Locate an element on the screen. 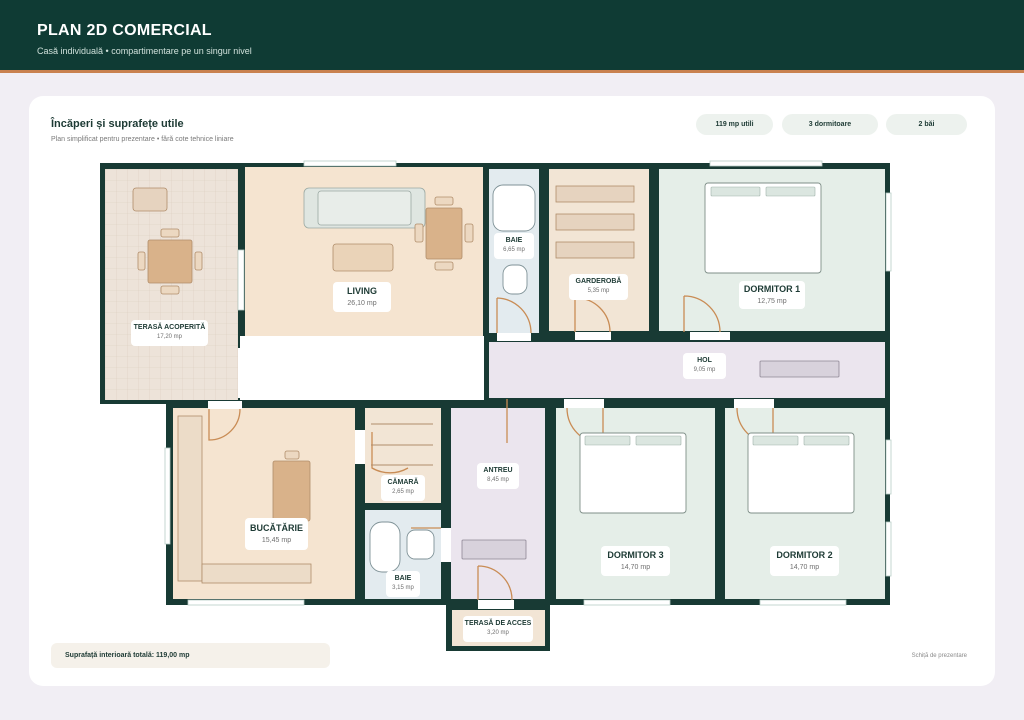  hall-console-icon is located at coordinates (799, 369).